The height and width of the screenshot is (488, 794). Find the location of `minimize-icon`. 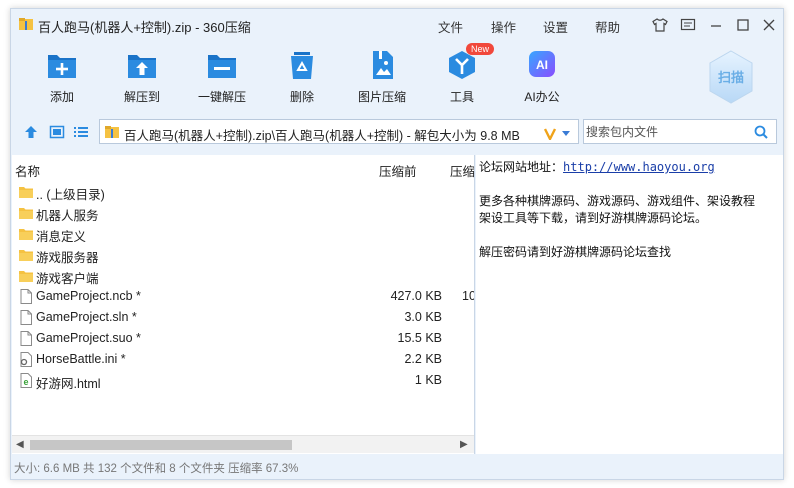

minimize-icon is located at coordinates (716, 26).